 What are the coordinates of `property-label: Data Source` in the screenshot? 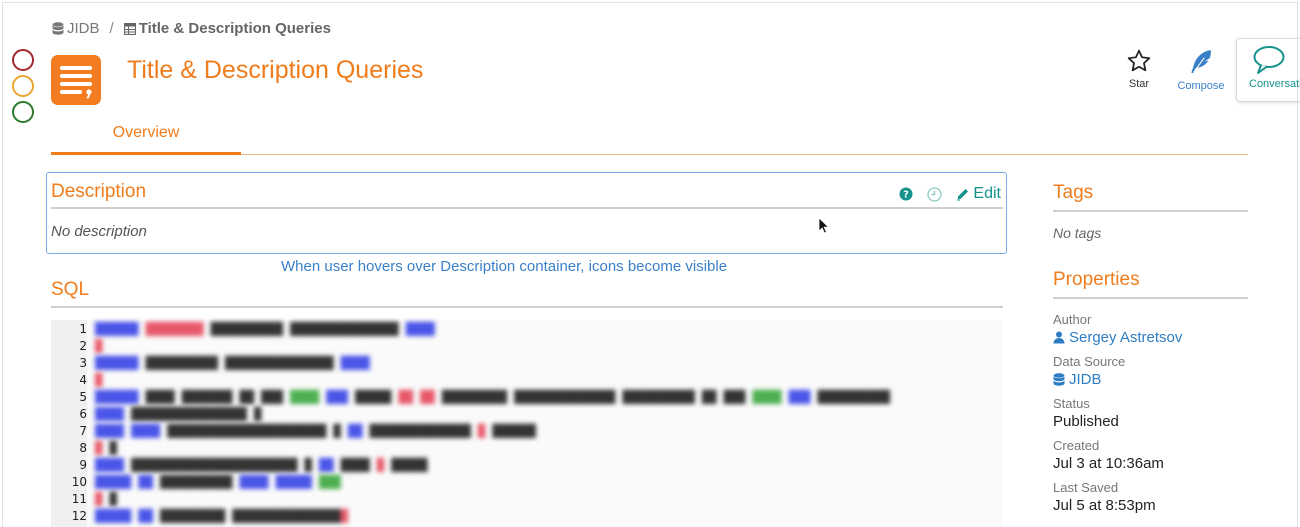 It's located at (1089, 361).